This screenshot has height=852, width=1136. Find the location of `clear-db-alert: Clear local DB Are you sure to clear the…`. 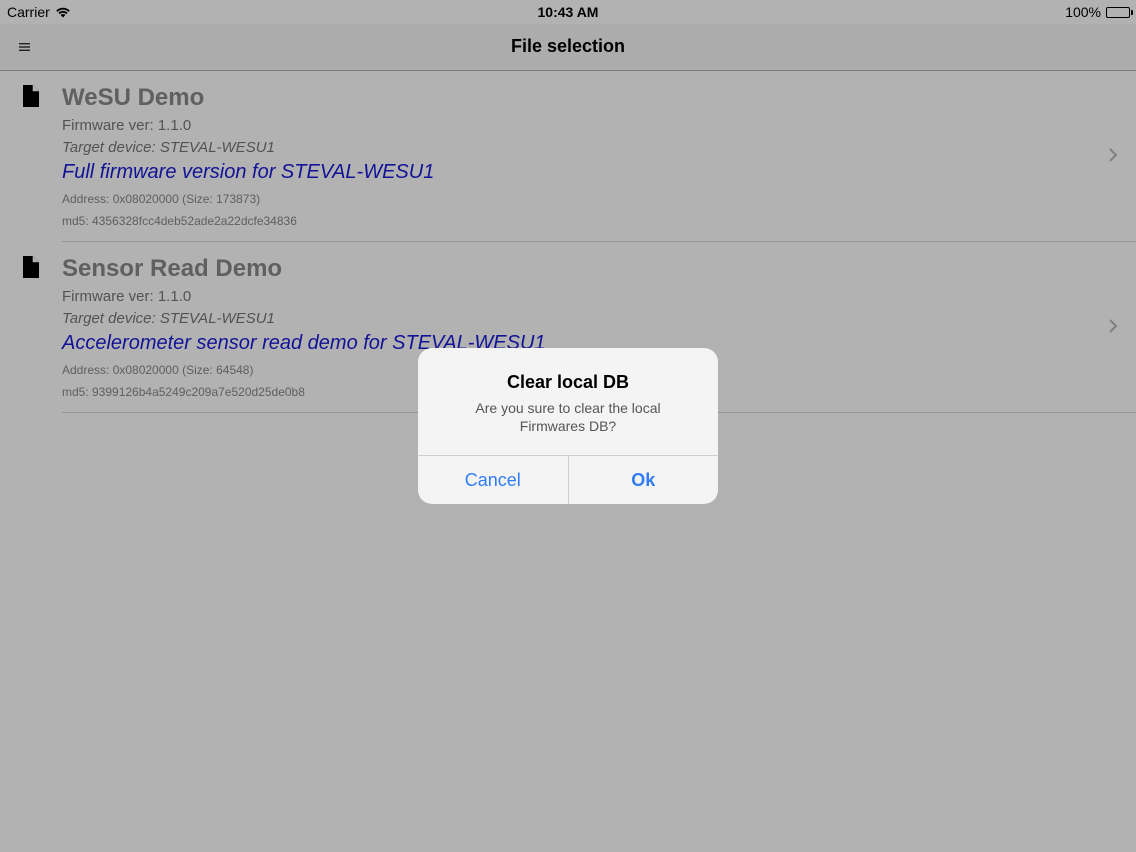

clear-db-alert: Clear local DB Are you sure to clear the… is located at coordinates (568, 426).